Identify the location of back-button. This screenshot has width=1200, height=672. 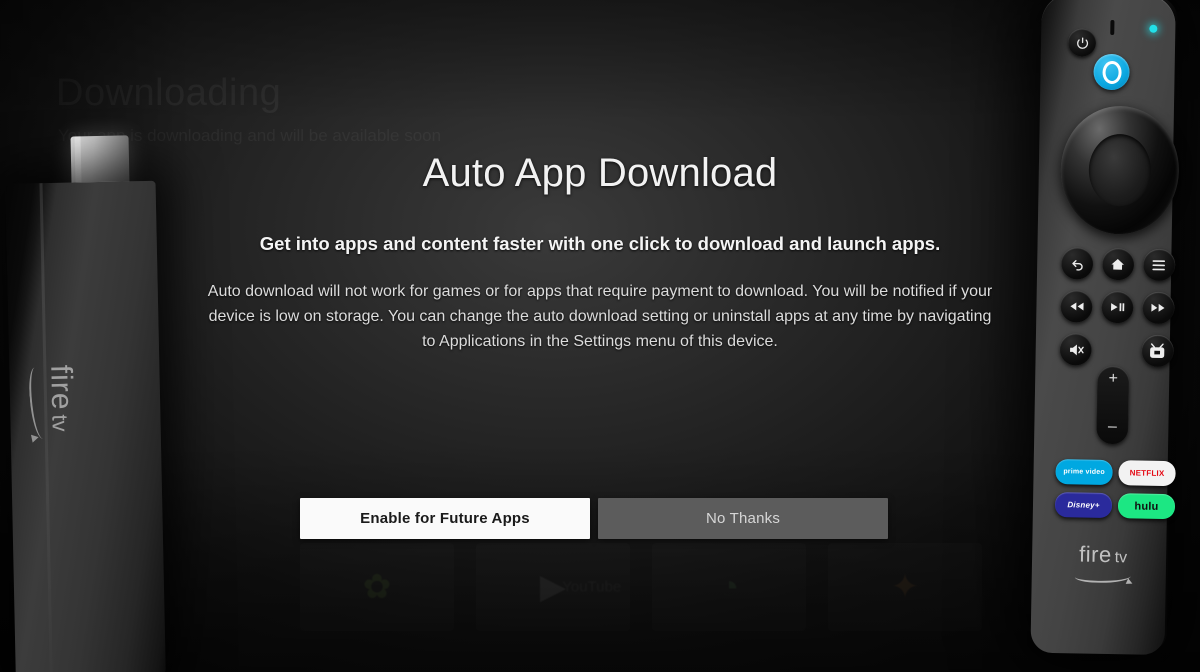
(1077, 263).